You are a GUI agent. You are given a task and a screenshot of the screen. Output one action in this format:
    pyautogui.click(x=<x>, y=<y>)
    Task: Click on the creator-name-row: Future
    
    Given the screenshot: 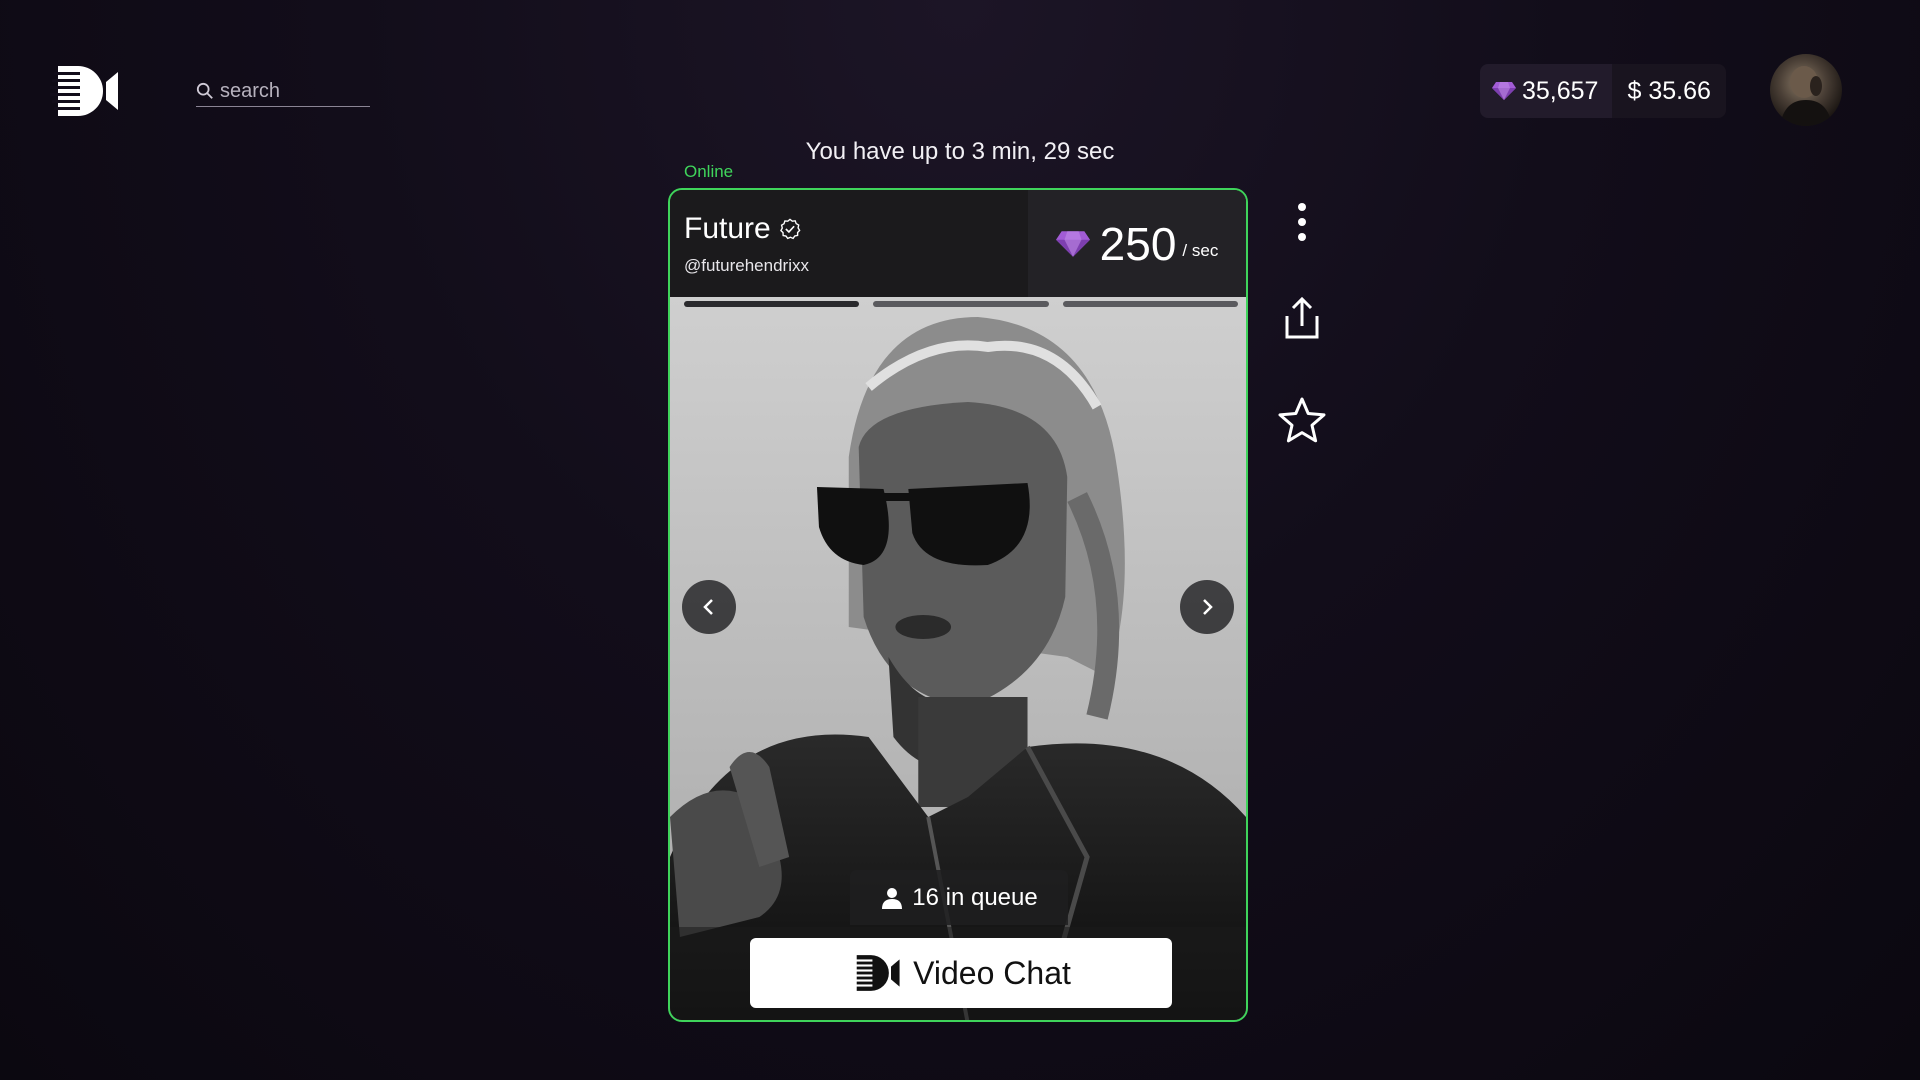 What is the action you would take?
    pyautogui.click(x=742, y=229)
    